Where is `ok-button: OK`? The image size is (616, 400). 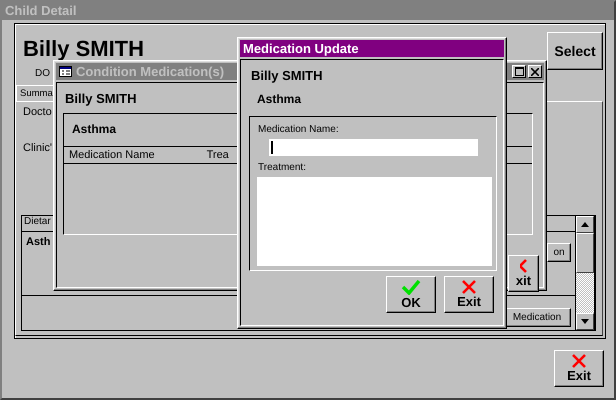
ok-button: OK is located at coordinates (411, 294).